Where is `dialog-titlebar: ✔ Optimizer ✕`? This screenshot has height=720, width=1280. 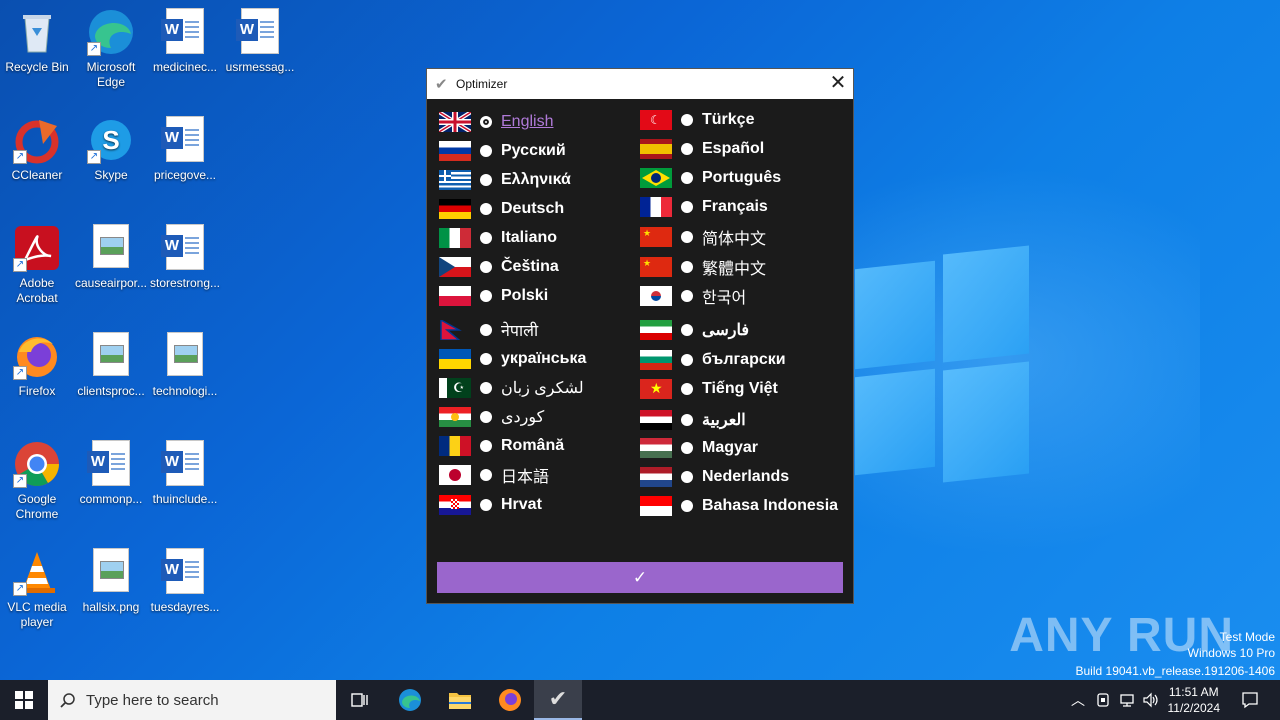 dialog-titlebar: ✔ Optimizer ✕ is located at coordinates (640, 84).